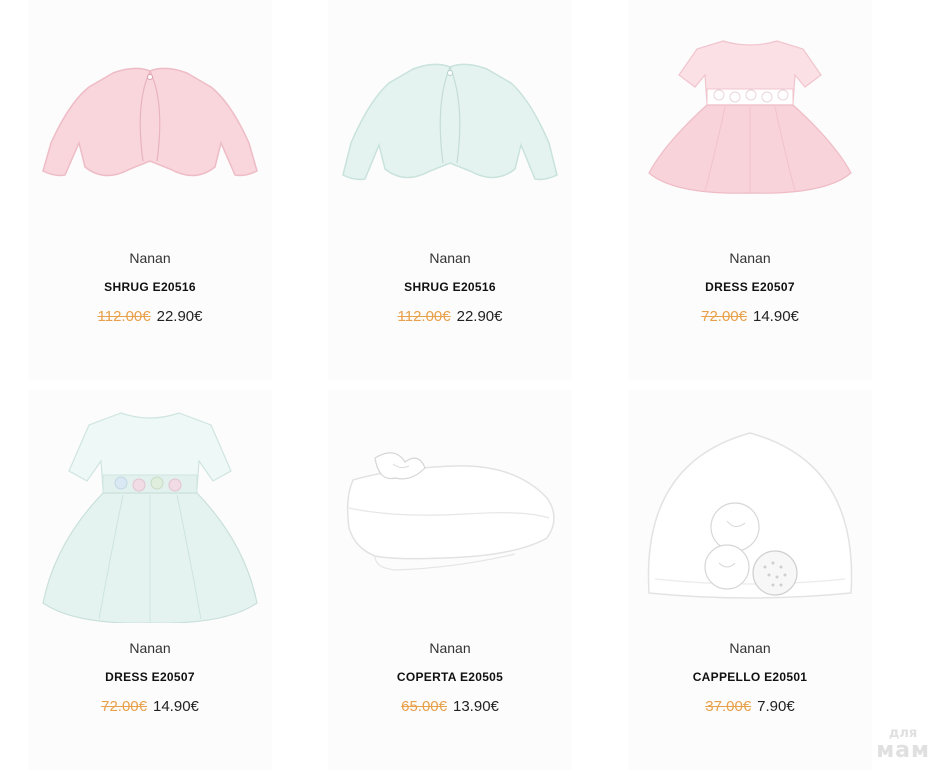 The width and height of the screenshot is (944, 770). What do you see at coordinates (150, 517) in the screenshot?
I see `mint-tulle-dress-image` at bounding box center [150, 517].